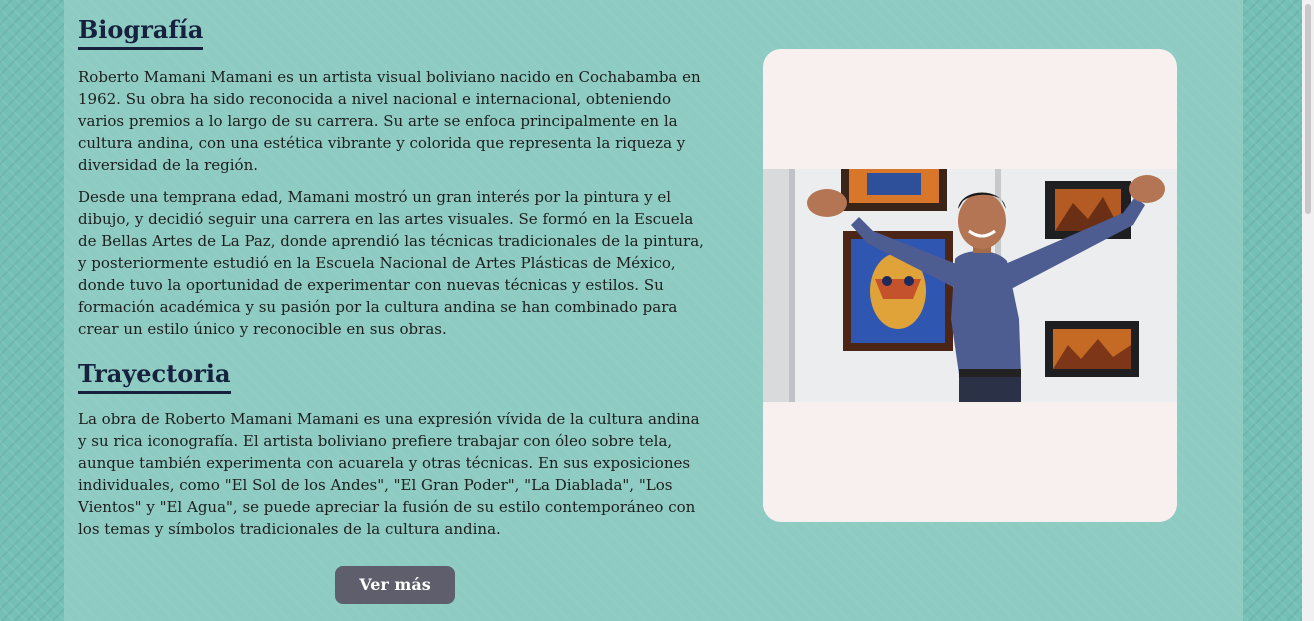 Image resolution: width=1314 pixels, height=621 pixels. I want to click on painting-face-pattern, so click(898, 289).